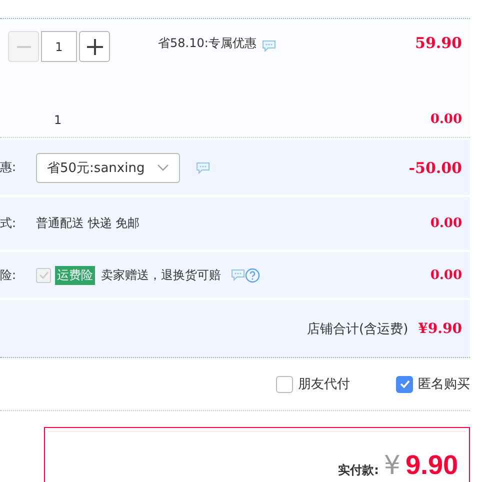 Image resolution: width=486 pixels, height=482 pixels. I want to click on delivery-amount: 0.00, so click(446, 223).